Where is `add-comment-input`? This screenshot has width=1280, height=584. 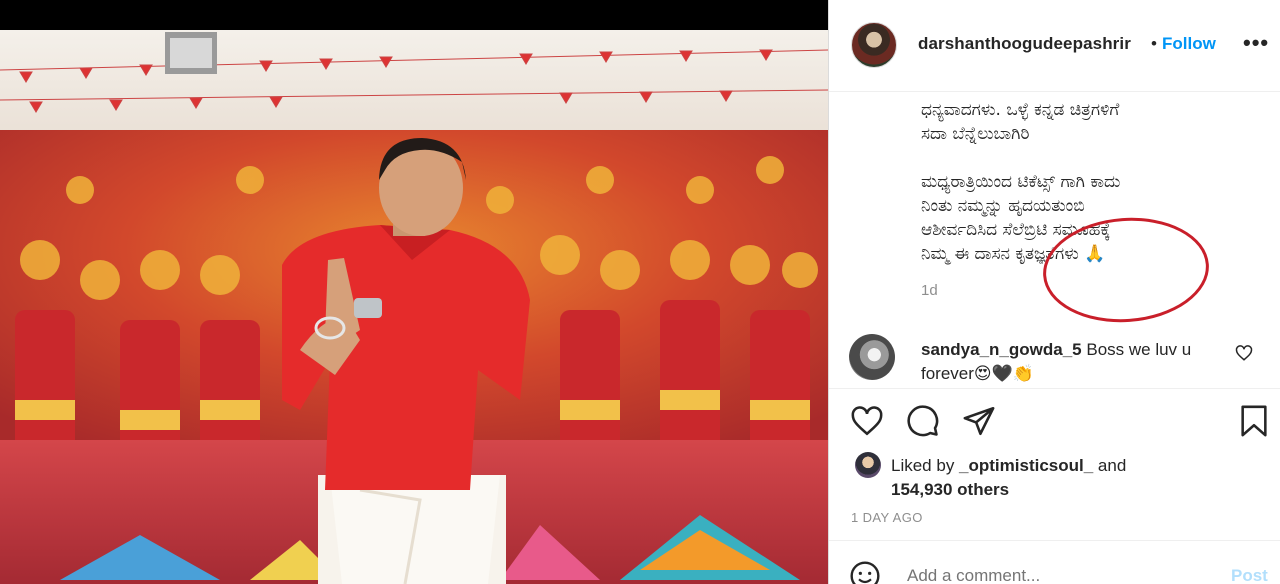
add-comment-input is located at coordinates (1057, 575).